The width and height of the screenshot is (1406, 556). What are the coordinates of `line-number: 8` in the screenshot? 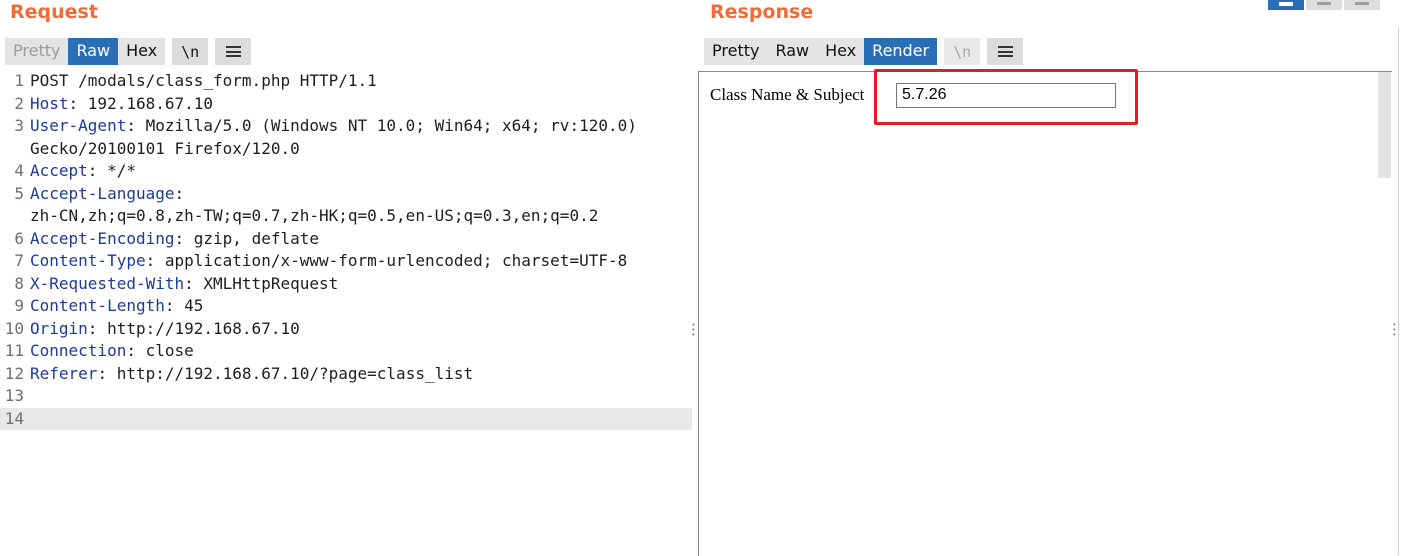 It's located at (19, 283).